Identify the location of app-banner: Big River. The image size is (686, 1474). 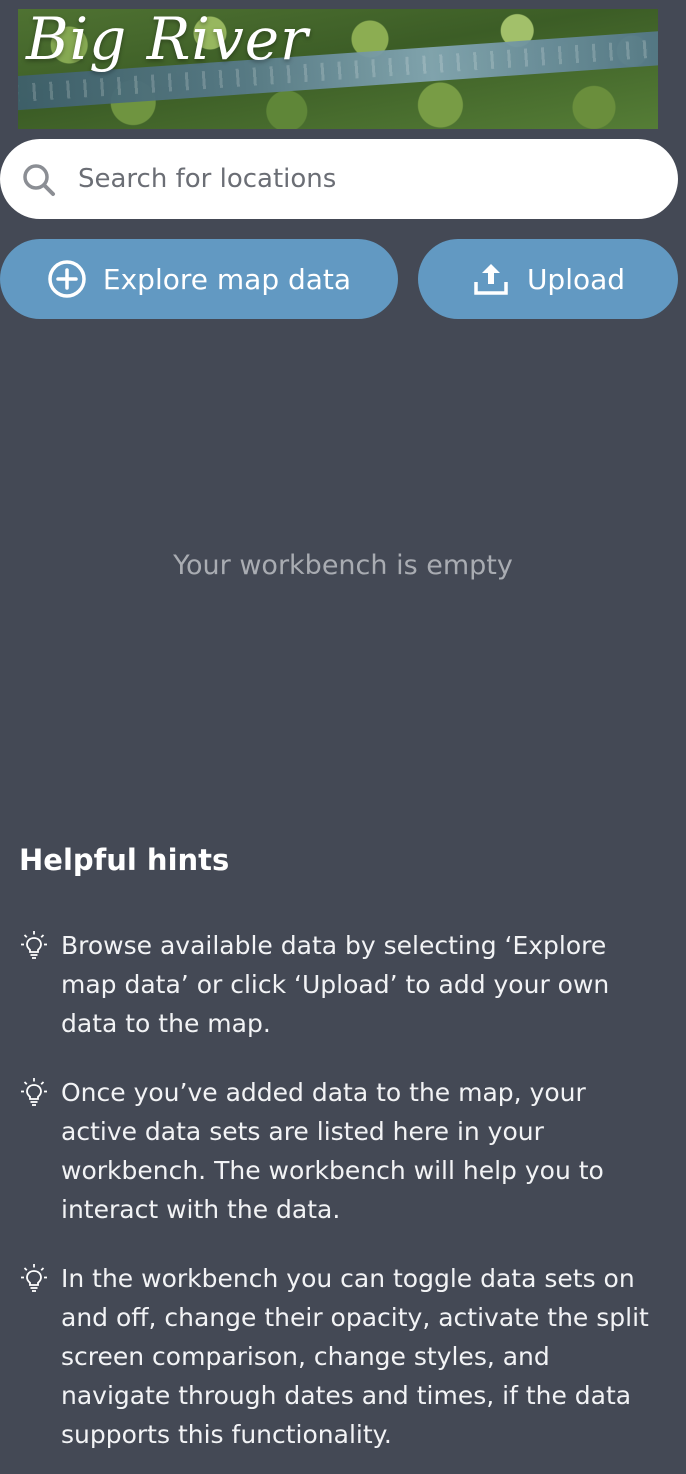
(338, 69).